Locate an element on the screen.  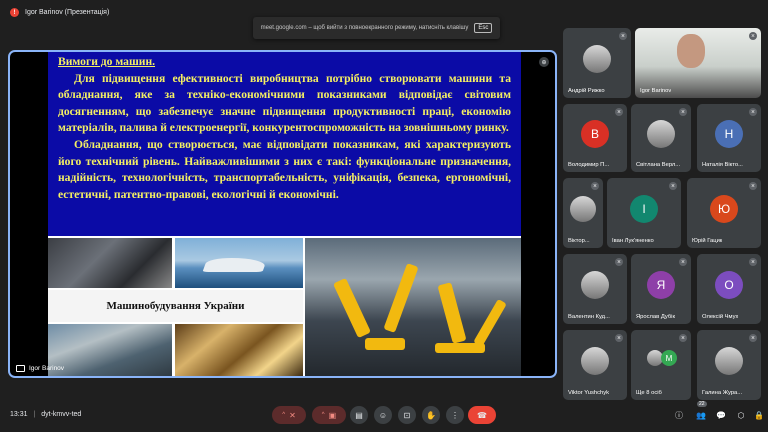
stage-name-label: Igor Barinov is located at coordinates (40, 368).